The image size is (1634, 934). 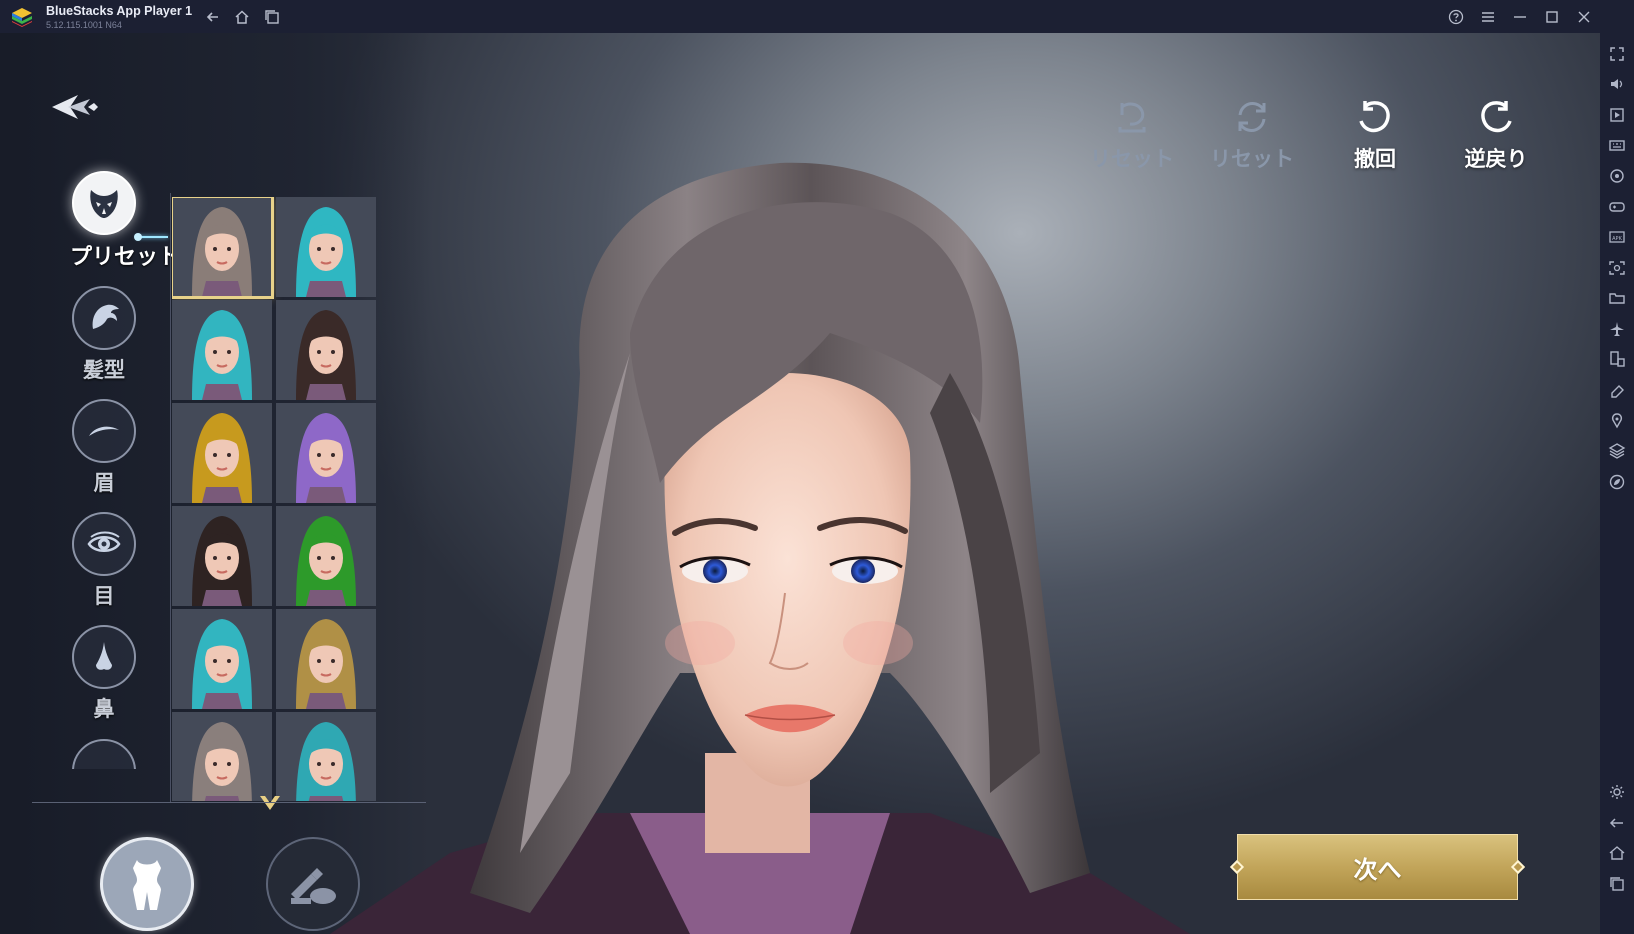 I want to click on nose-icon, so click(x=104, y=657).